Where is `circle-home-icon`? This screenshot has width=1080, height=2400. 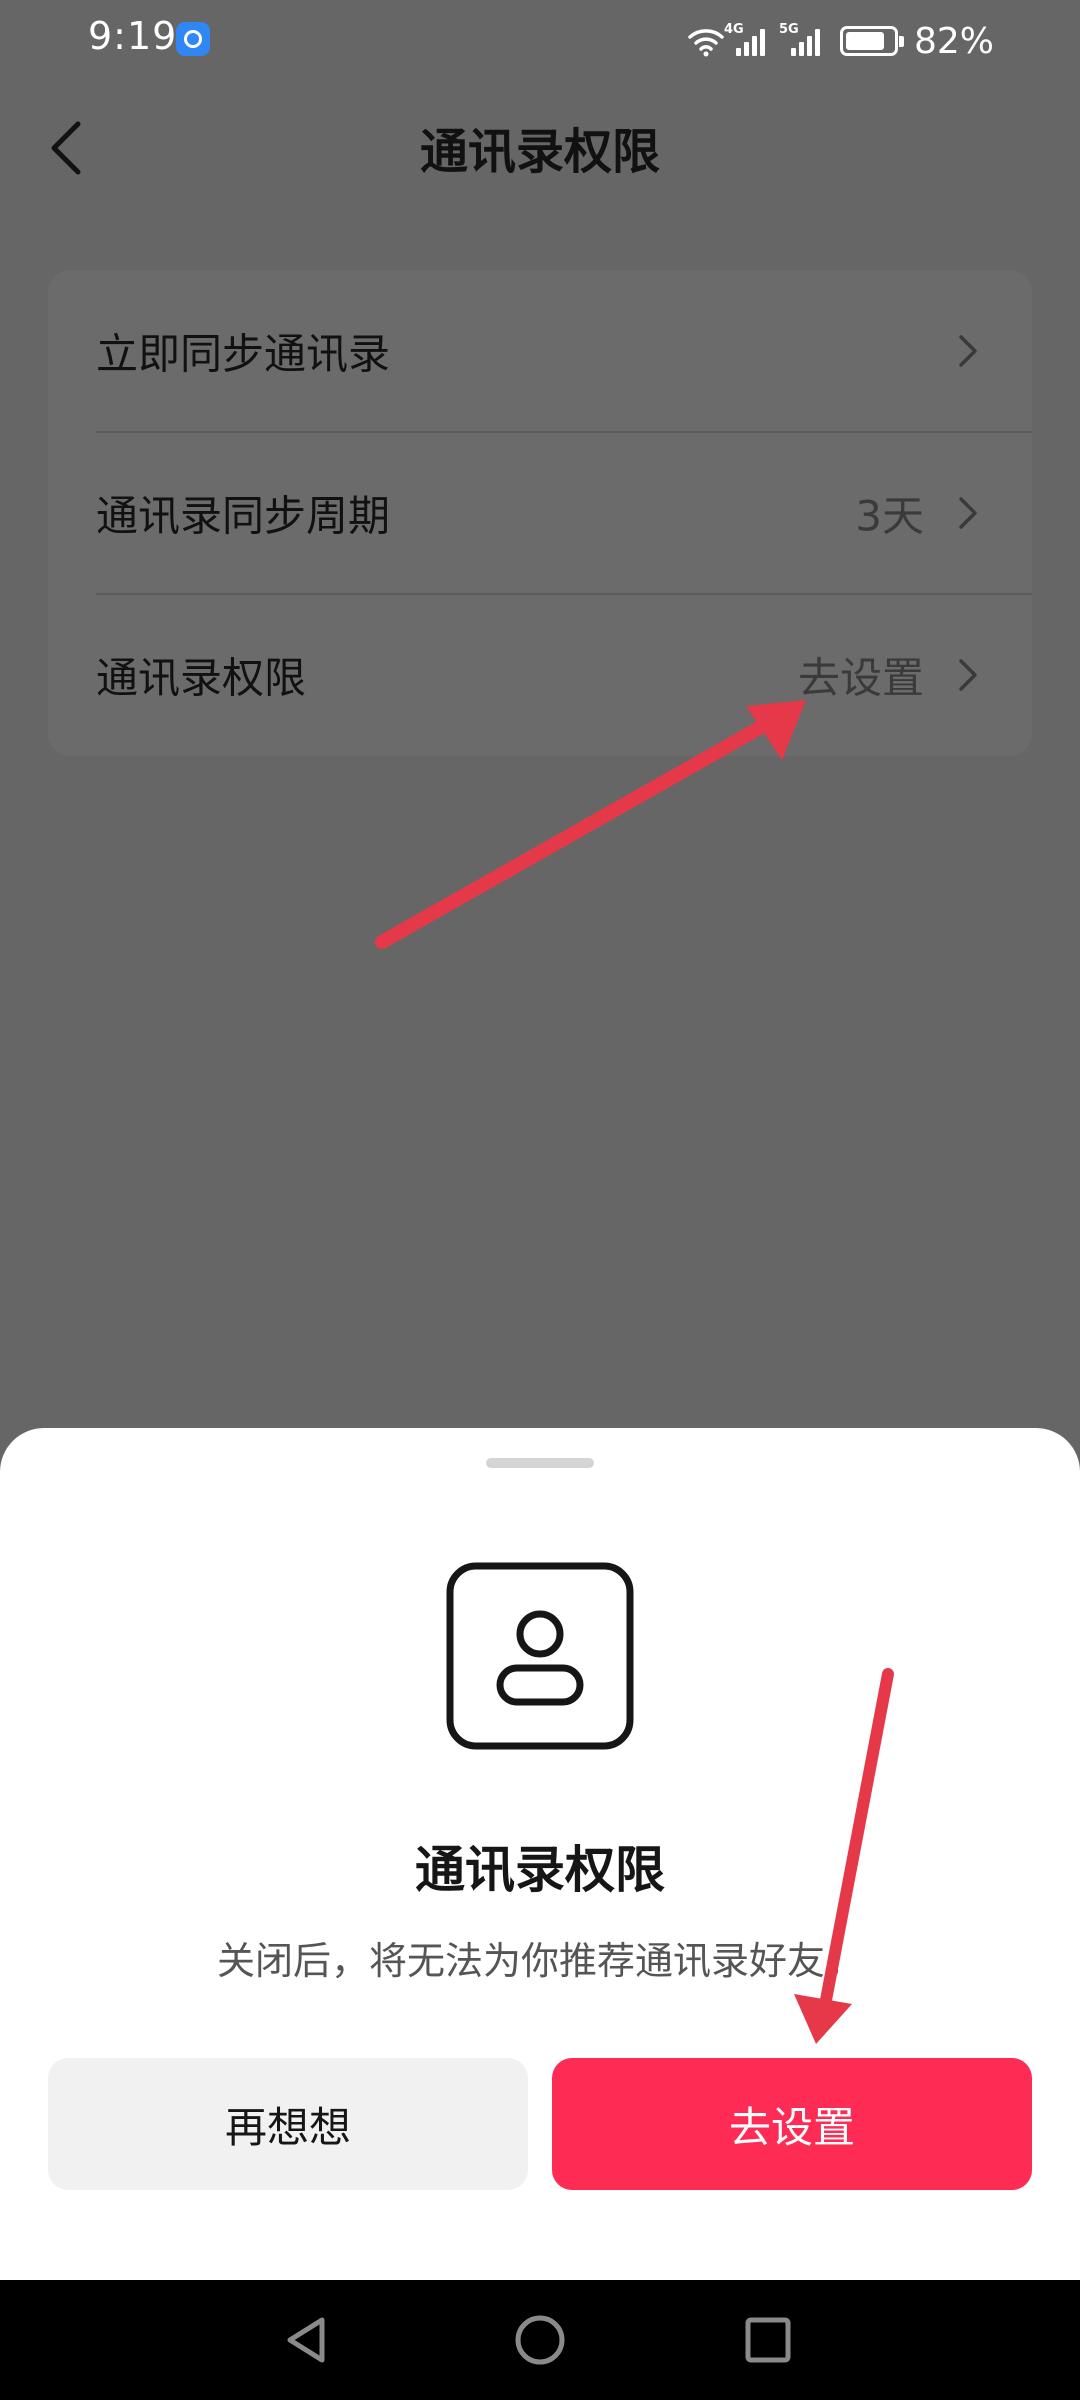 circle-home-icon is located at coordinates (540, 2340).